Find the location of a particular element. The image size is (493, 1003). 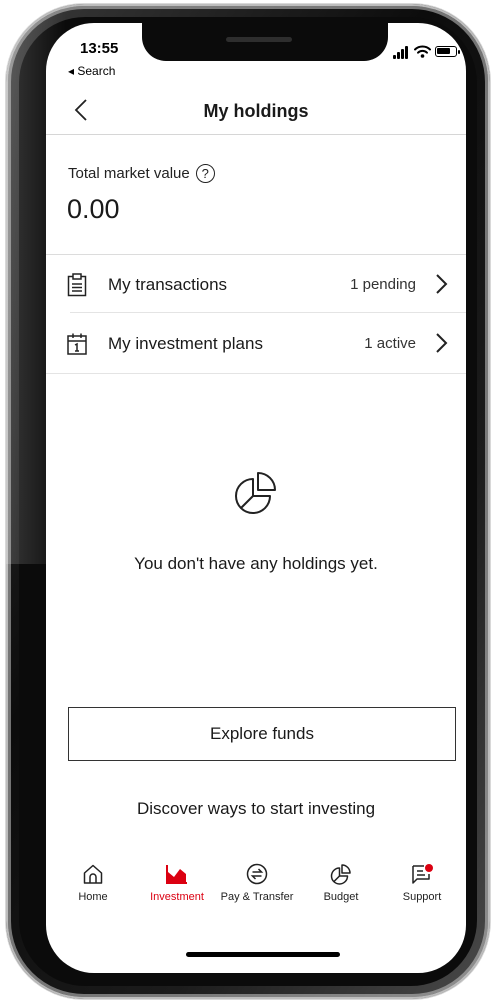

nav-pay-transfer: Pay & Transfer is located at coordinates (257, 883).